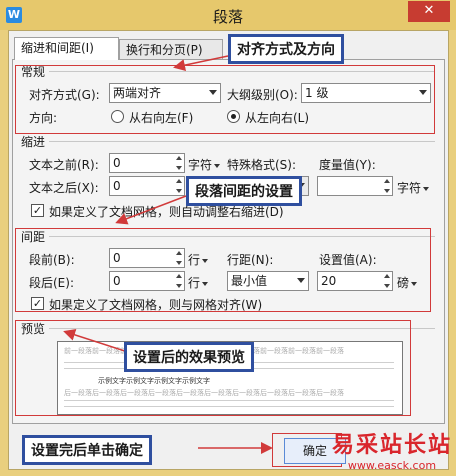 This screenshot has height=476, width=456. What do you see at coordinates (96, 341) in the screenshot?
I see `arrow-preview` at bounding box center [96, 341].